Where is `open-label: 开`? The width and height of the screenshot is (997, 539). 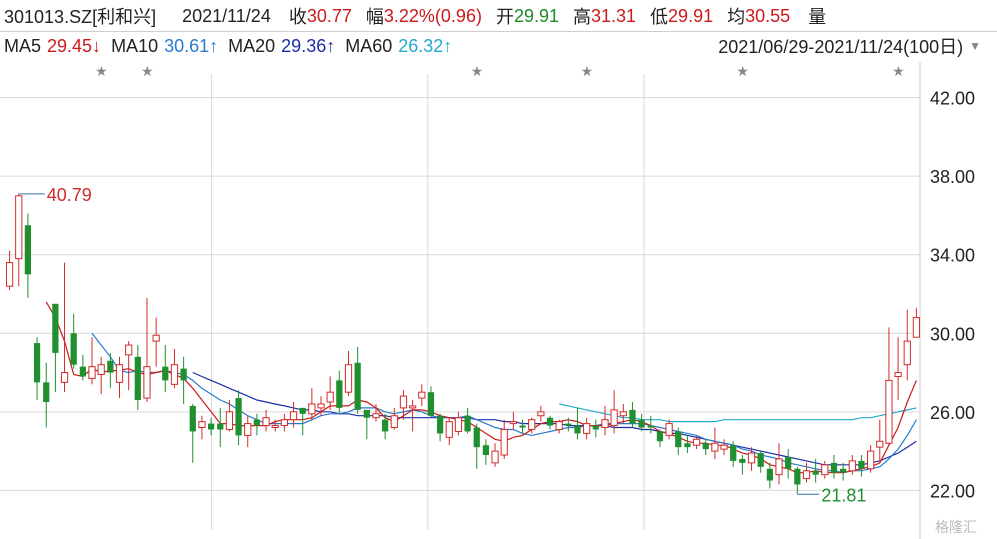 open-label: 开 is located at coordinates (504, 17).